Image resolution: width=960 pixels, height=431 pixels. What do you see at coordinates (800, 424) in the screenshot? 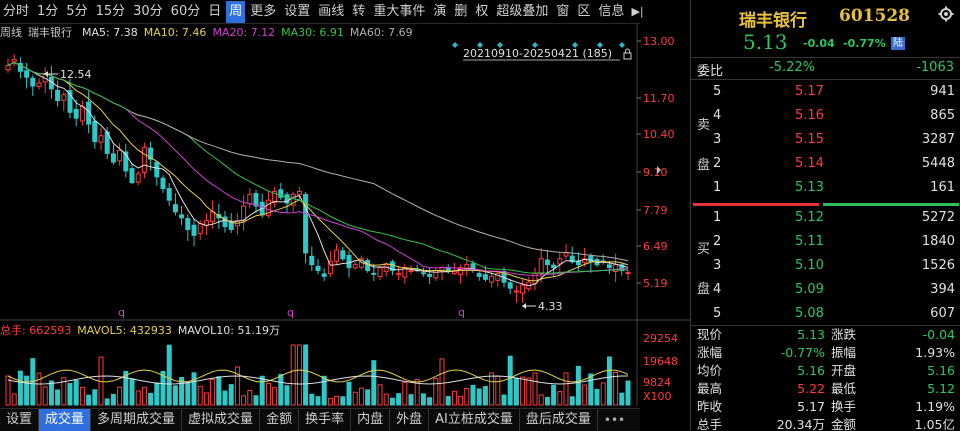
I see `stat-value: 20.34万` at bounding box center [800, 424].